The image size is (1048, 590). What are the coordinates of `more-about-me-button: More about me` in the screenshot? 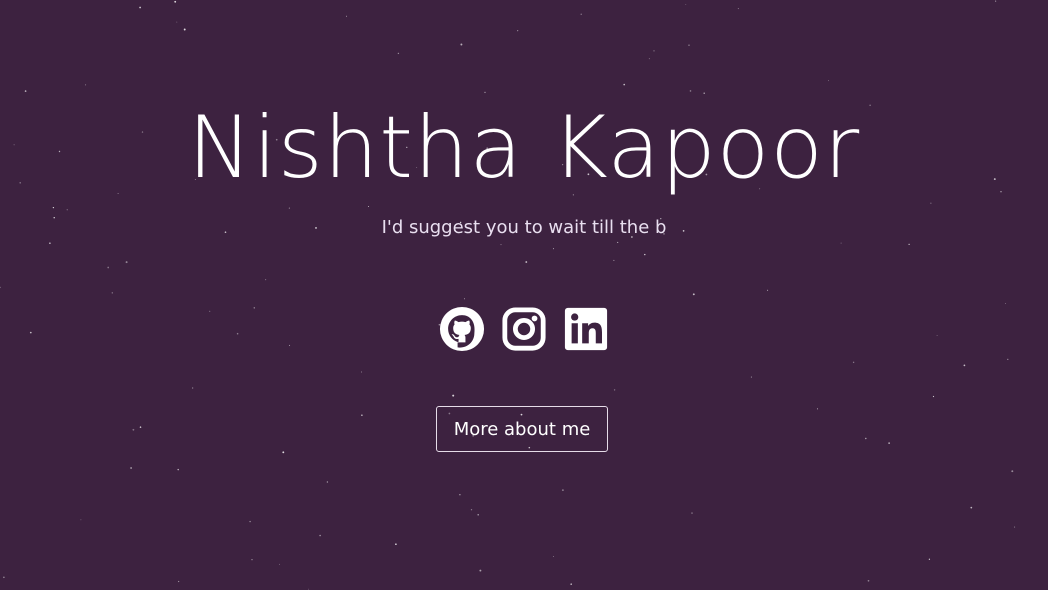 It's located at (522, 429).